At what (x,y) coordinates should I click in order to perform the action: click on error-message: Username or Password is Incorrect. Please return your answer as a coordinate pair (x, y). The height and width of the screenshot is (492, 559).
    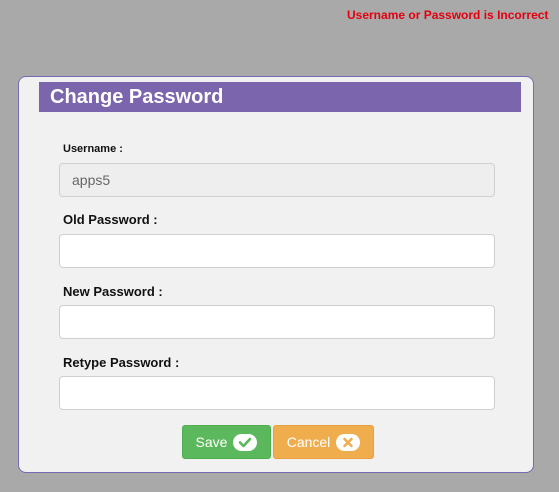
    Looking at the image, I should click on (448, 15).